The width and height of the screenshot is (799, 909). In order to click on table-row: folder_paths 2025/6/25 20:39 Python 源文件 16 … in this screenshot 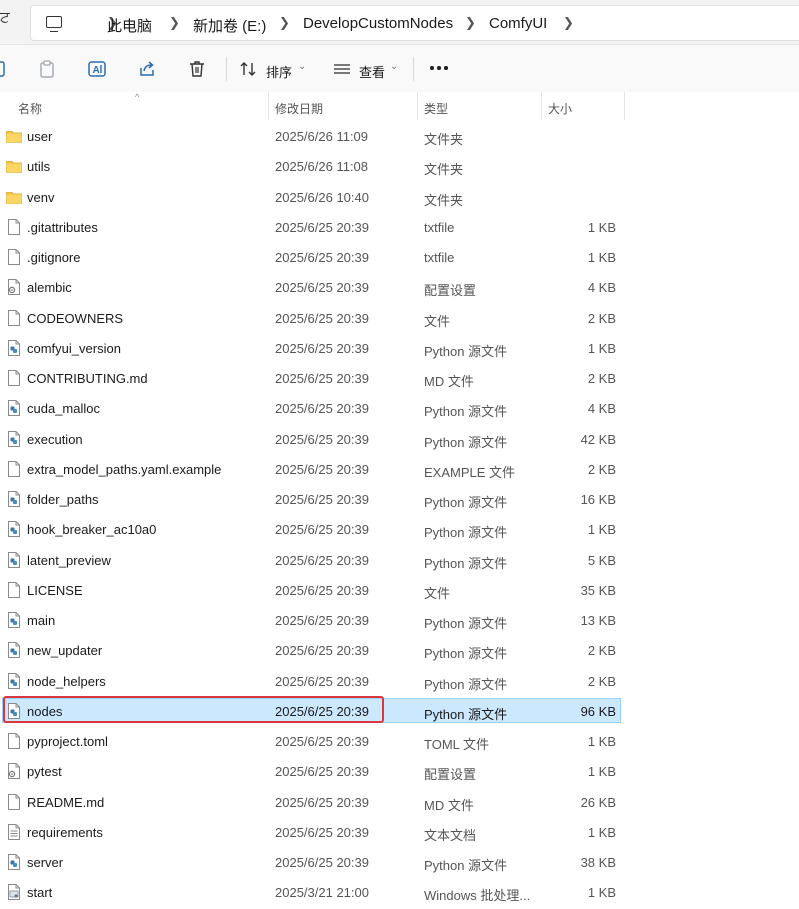, I will do `click(399, 500)`.